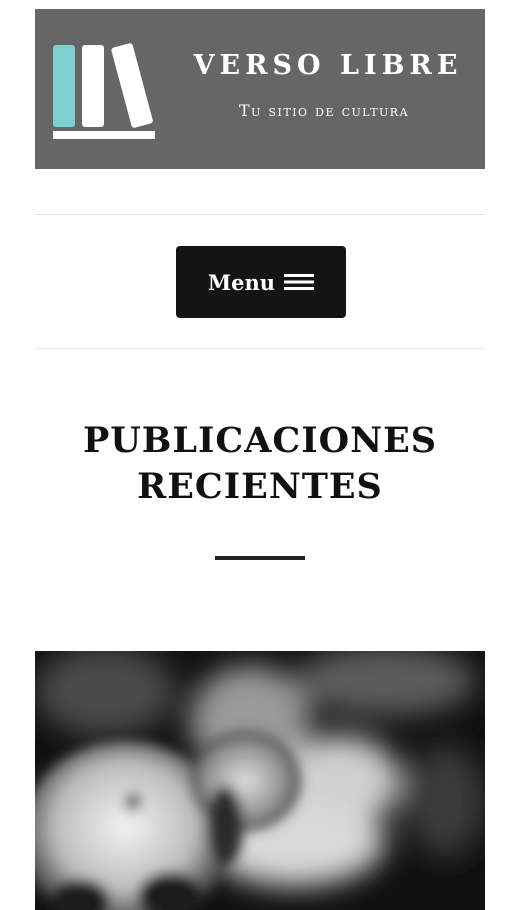 The width and height of the screenshot is (520, 910). I want to click on section-title: PUBLICACIONES RECIENTES, so click(260, 463).